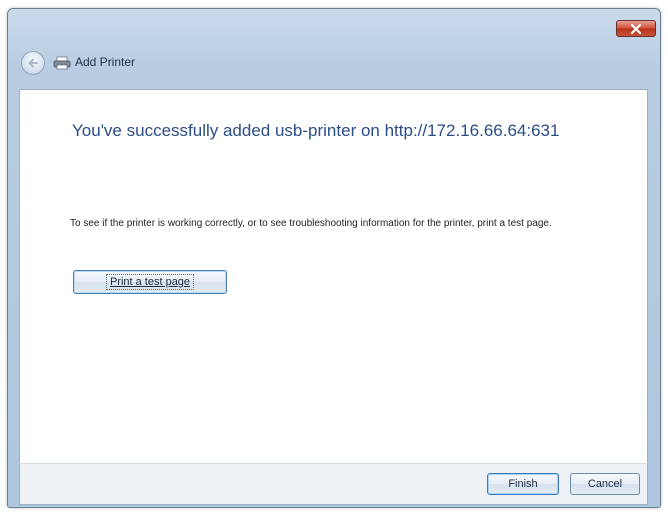 The image size is (668, 518). What do you see at coordinates (605, 484) in the screenshot?
I see `cancel-button: Cancel` at bounding box center [605, 484].